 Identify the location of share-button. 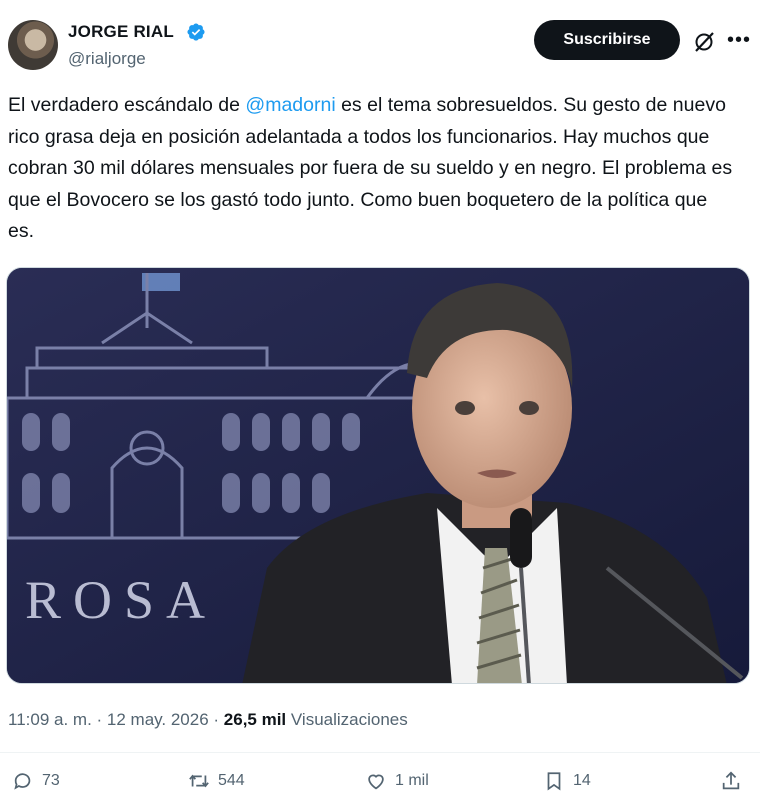
(731, 781).